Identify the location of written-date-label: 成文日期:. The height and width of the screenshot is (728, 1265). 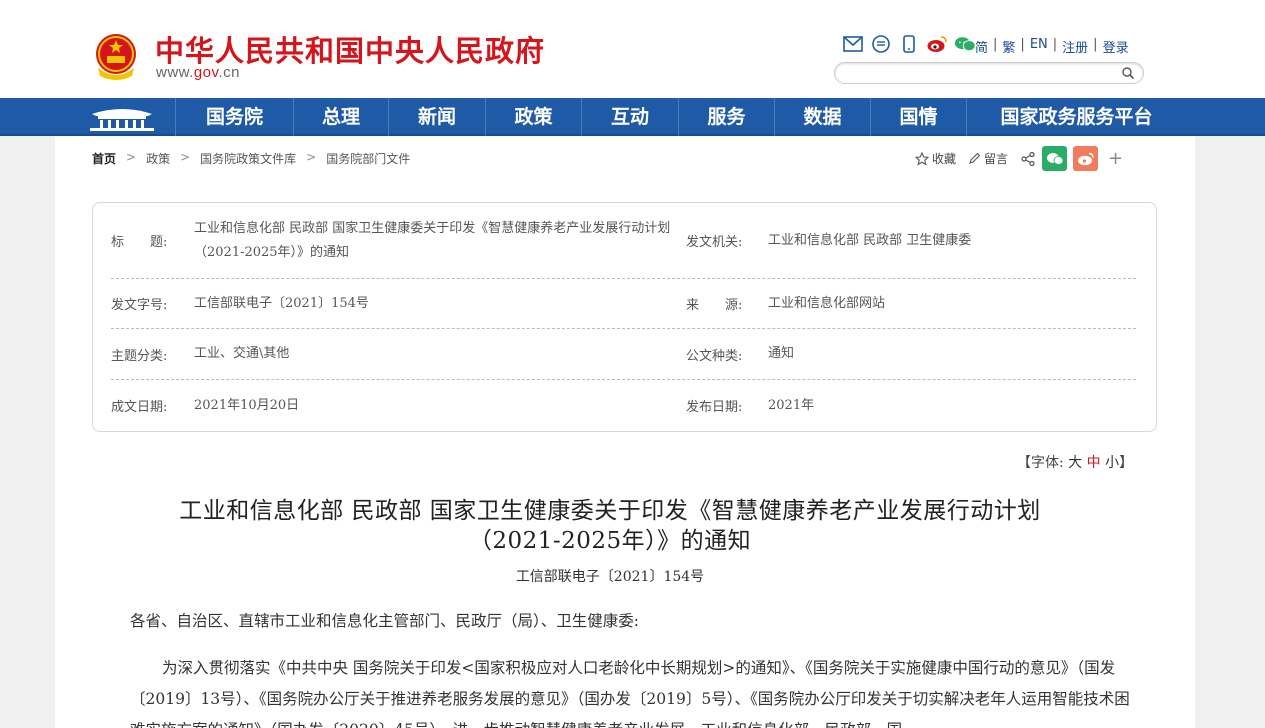
(139, 407).